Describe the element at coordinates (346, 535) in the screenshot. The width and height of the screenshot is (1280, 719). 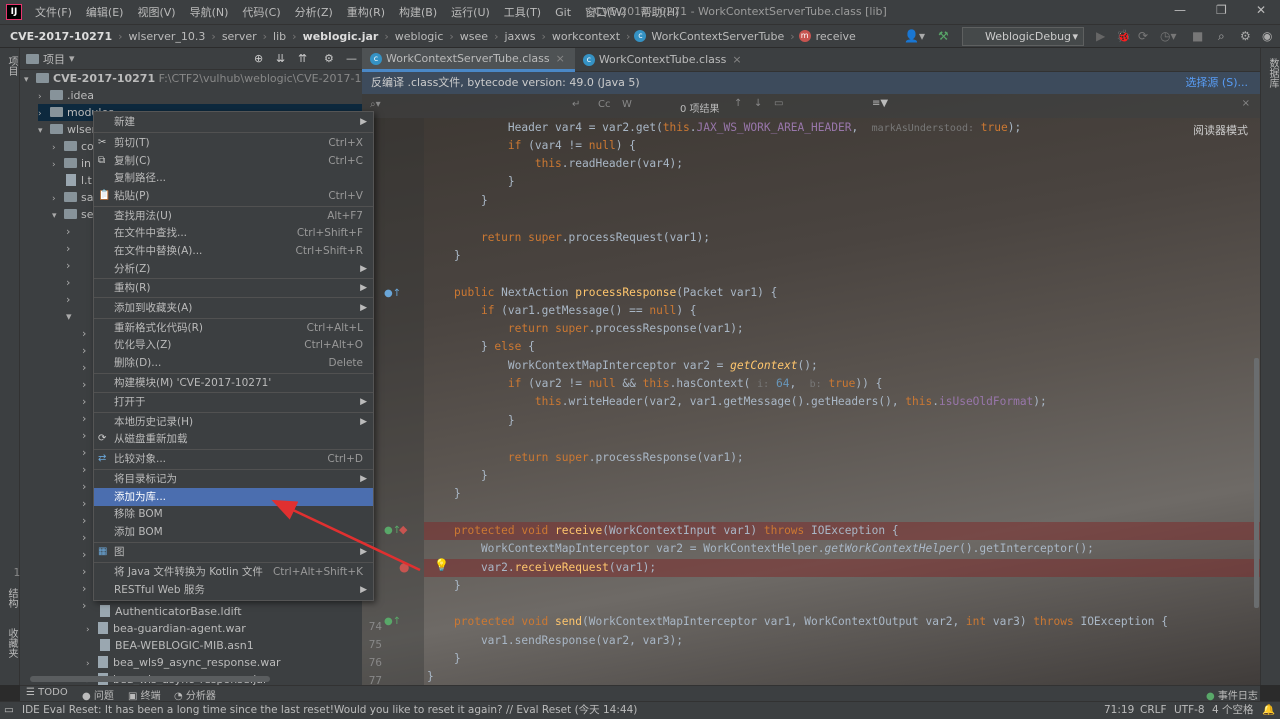
I see `annotation-arrow` at that location.